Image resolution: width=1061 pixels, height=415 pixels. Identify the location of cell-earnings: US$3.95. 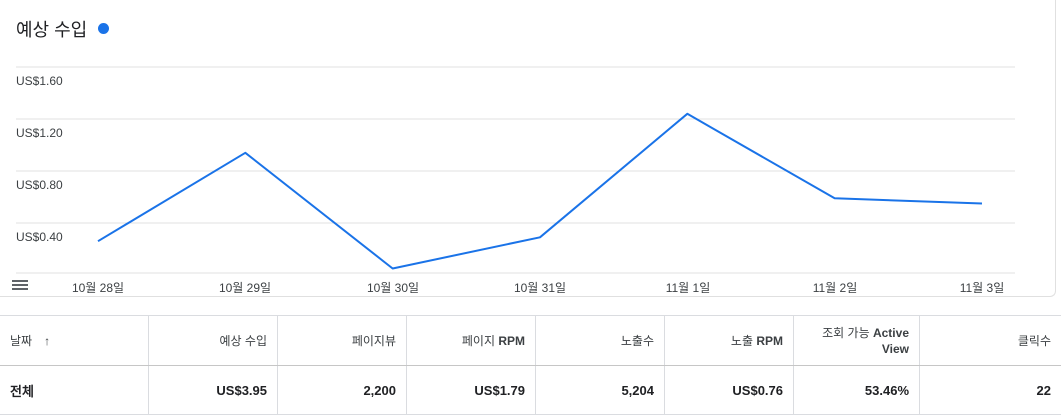
(213, 390).